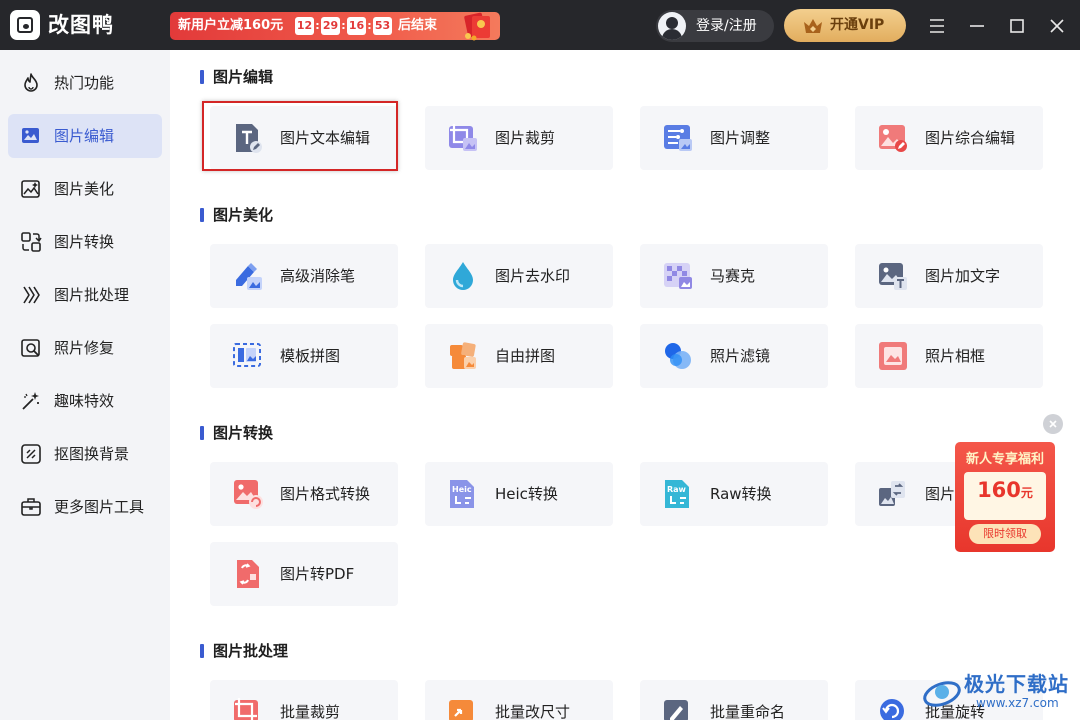 Image resolution: width=1080 pixels, height=720 pixels. I want to click on sidebar-item-image-convert: 图片转换, so click(85, 242).